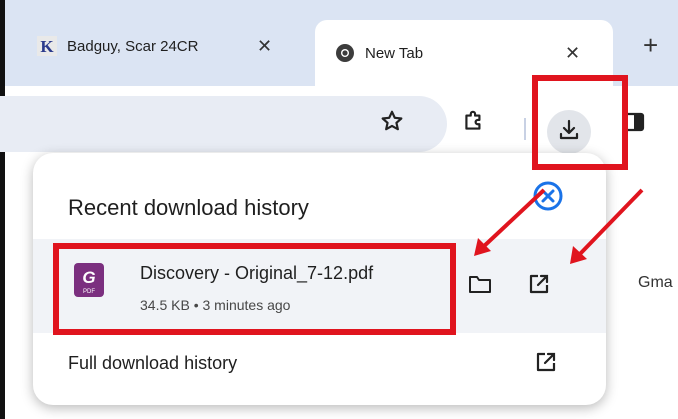 This screenshot has height=419, width=678. What do you see at coordinates (510, 222) in the screenshot?
I see `arrow-to-folder` at bounding box center [510, 222].